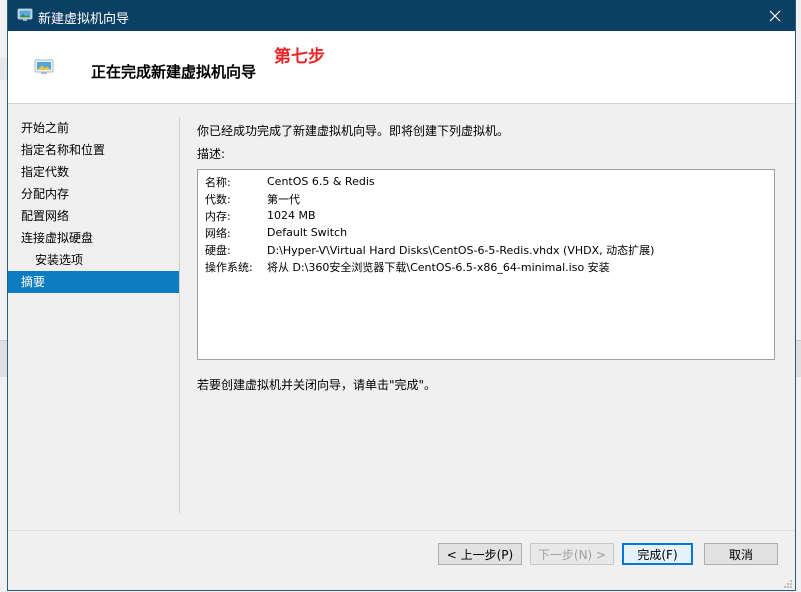  What do you see at coordinates (401, 67) in the screenshot?
I see `wizard-header: 正在完成新建虚拟机向导 第七步` at bounding box center [401, 67].